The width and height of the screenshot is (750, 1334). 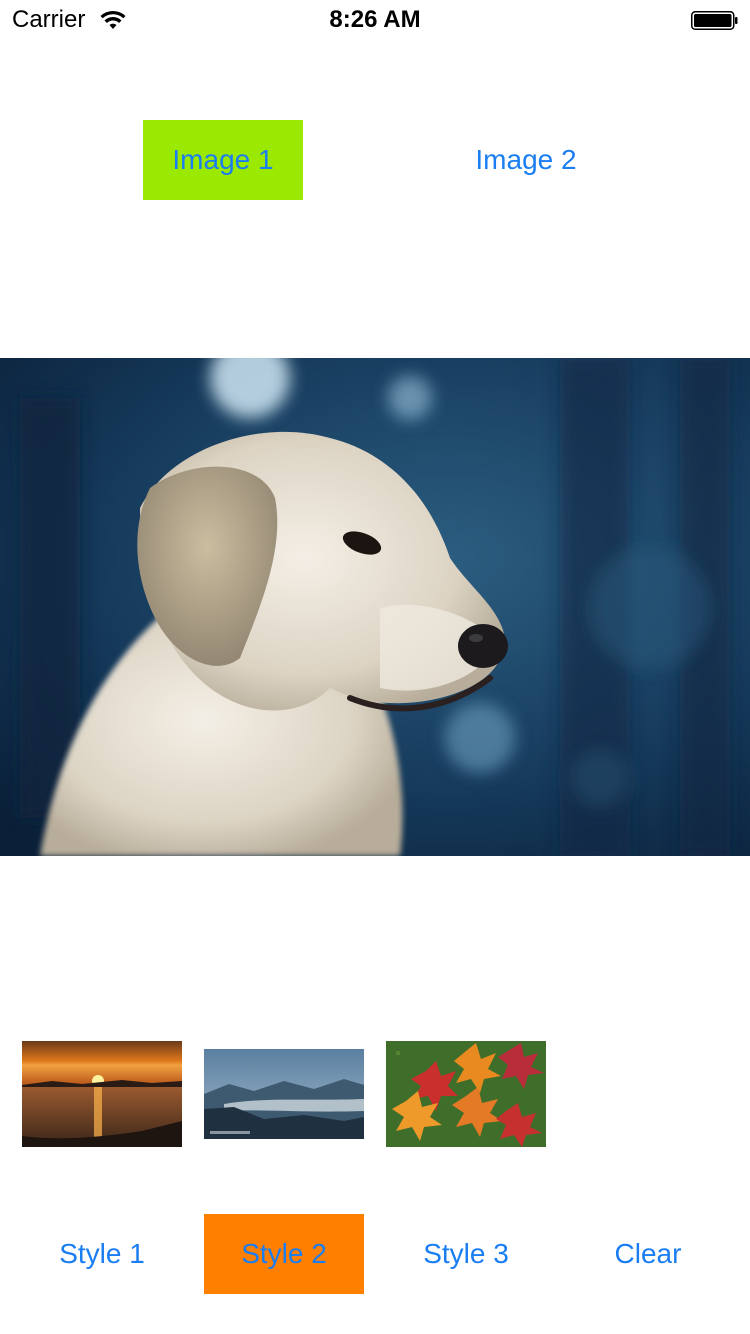 What do you see at coordinates (648, 1254) in the screenshot?
I see `clear-button: Clear` at bounding box center [648, 1254].